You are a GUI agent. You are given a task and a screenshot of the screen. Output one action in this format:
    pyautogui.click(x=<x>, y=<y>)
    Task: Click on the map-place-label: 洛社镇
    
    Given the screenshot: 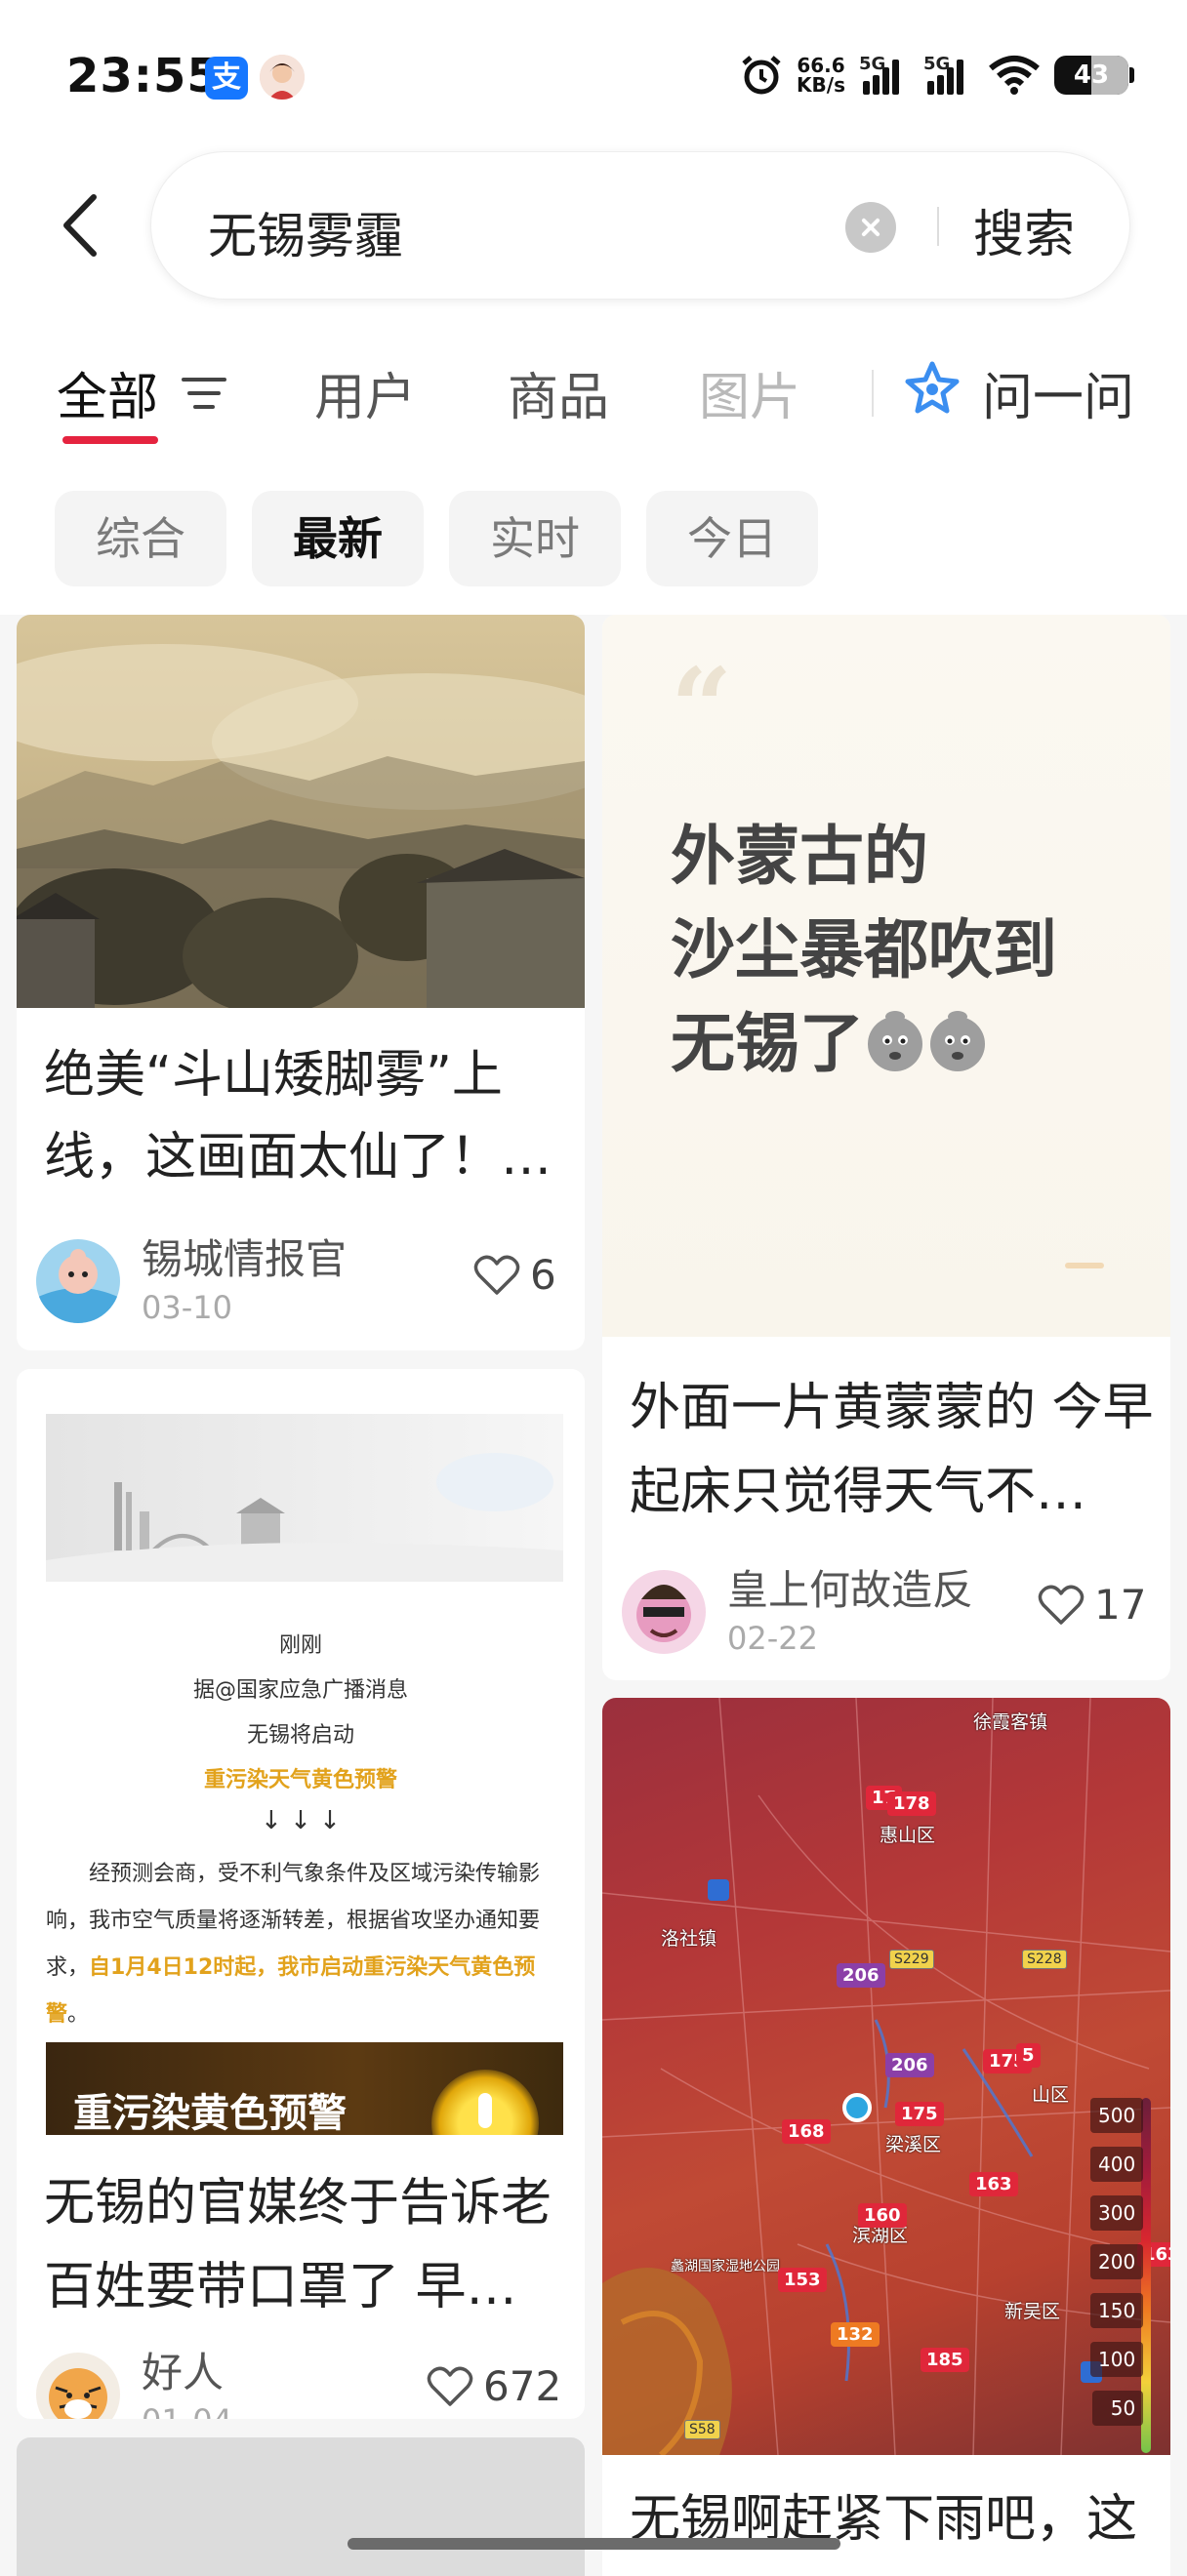 What is the action you would take?
    pyautogui.click(x=689, y=1939)
    